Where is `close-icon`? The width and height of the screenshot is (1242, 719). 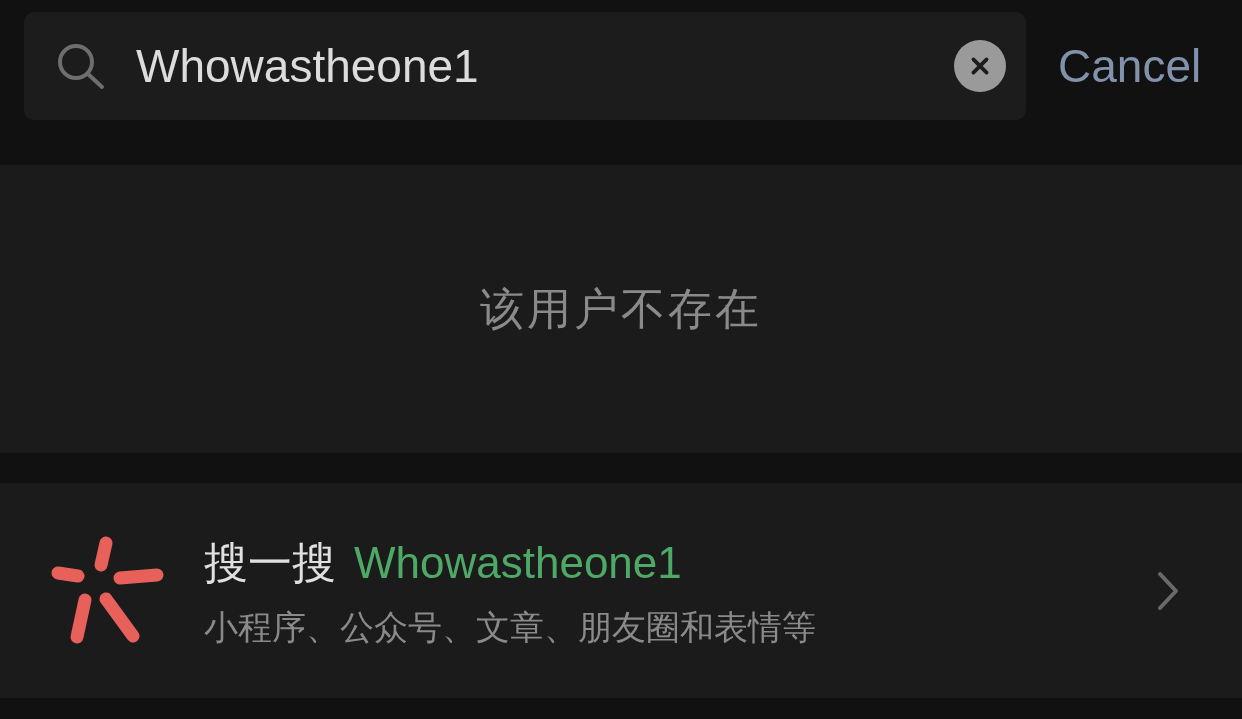 close-icon is located at coordinates (980, 66).